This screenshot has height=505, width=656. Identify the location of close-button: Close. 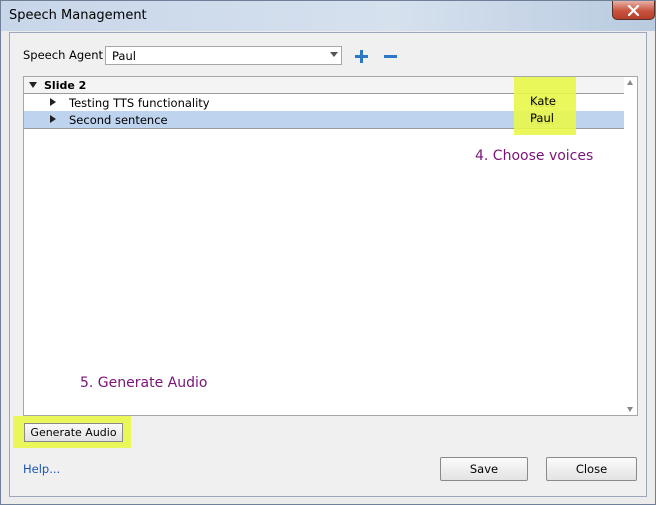
(591, 469).